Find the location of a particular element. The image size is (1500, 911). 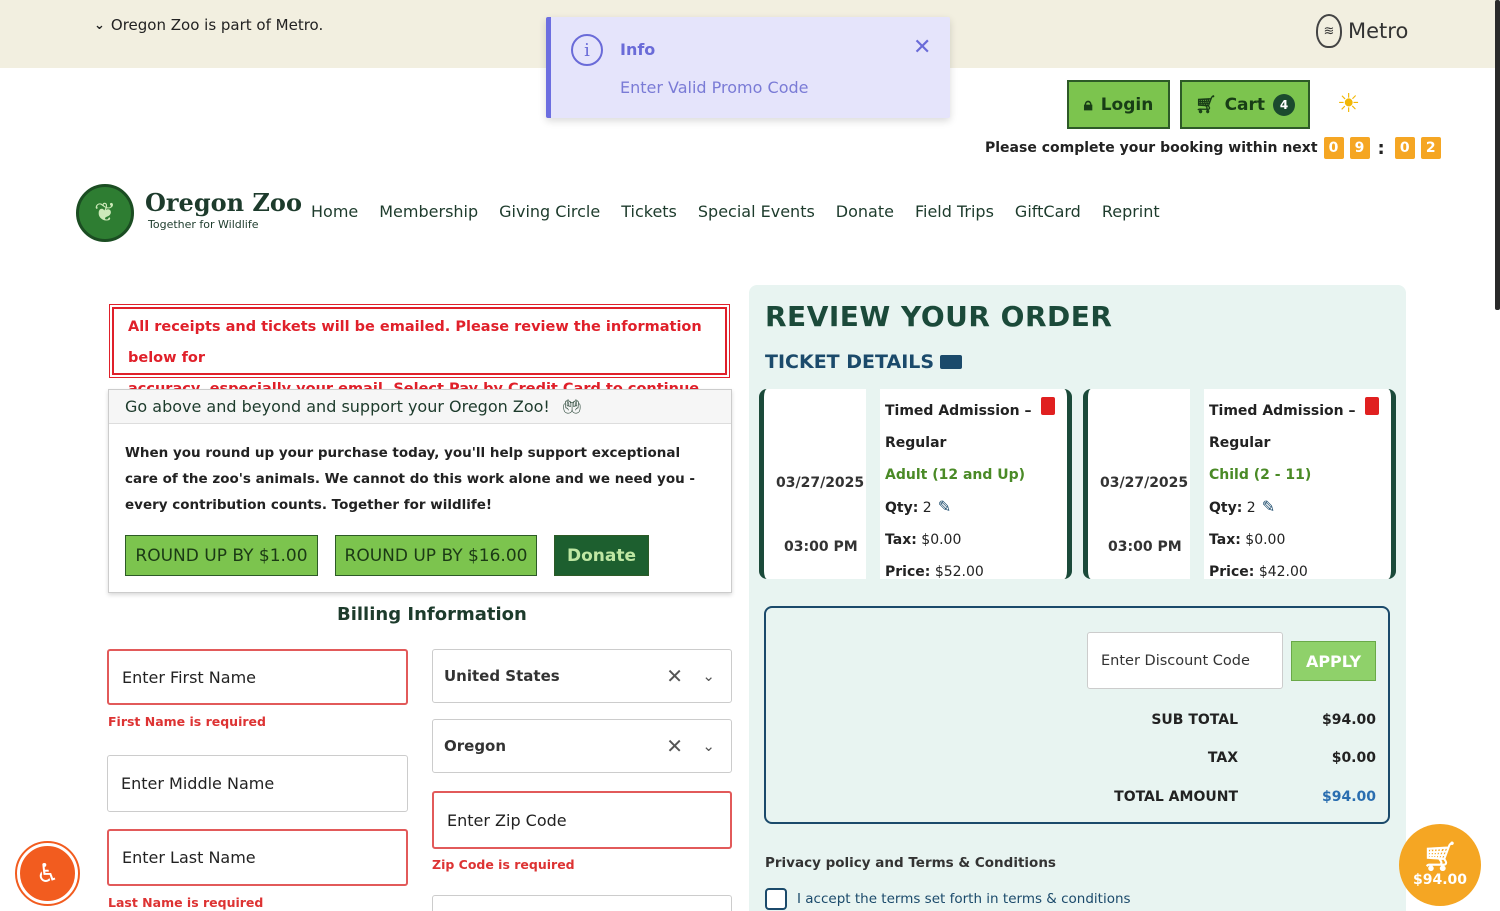

last-name-input: Enter Last Name is located at coordinates (257, 857).